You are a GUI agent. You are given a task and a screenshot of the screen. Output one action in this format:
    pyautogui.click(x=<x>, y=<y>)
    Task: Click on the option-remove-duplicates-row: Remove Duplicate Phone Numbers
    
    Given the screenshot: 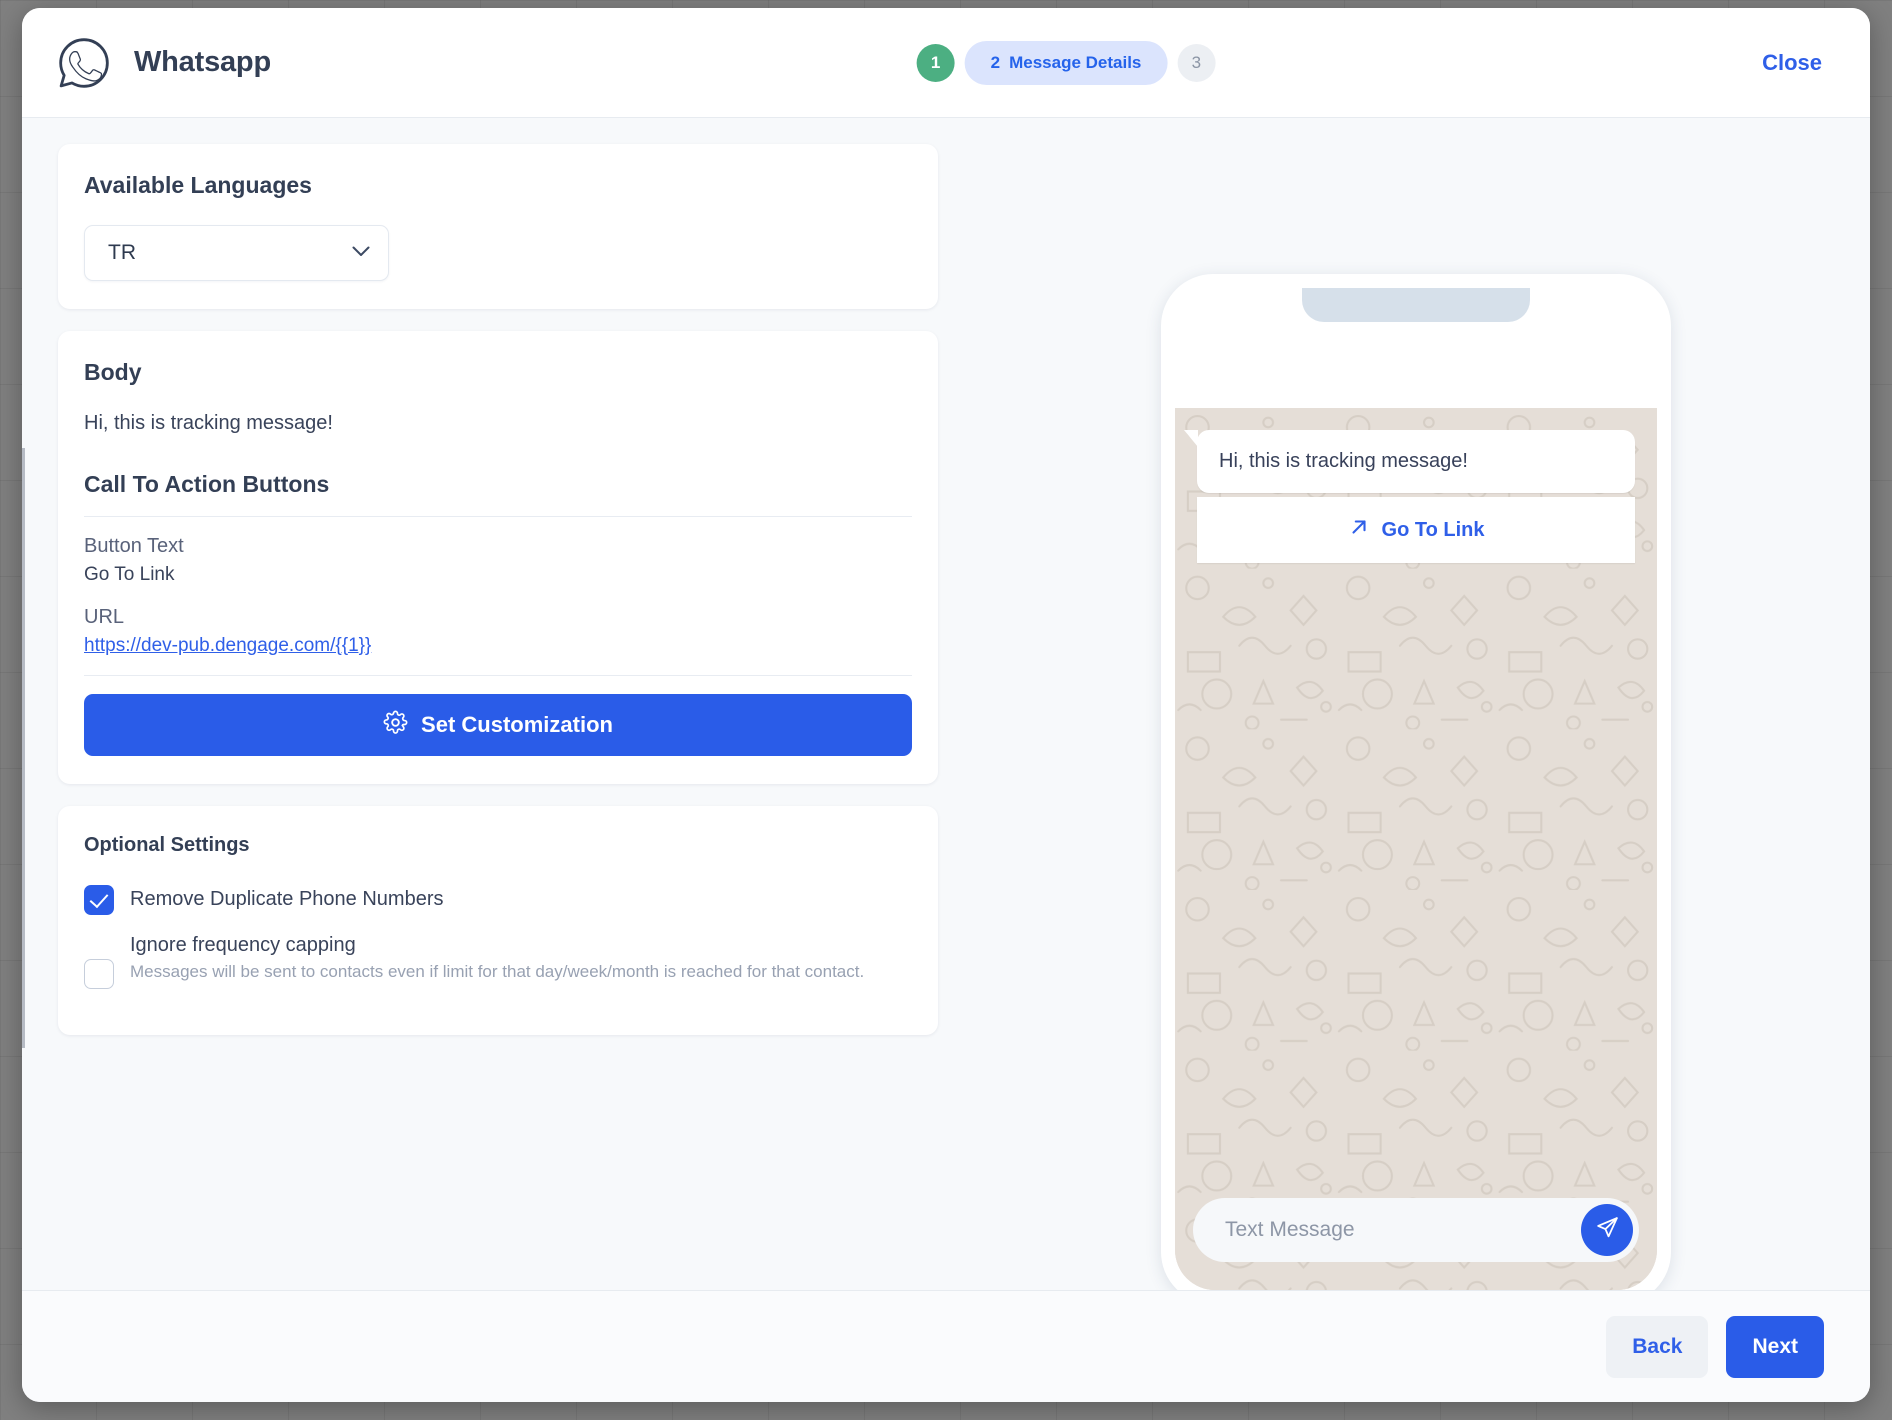 What is the action you would take?
    pyautogui.click(x=498, y=899)
    